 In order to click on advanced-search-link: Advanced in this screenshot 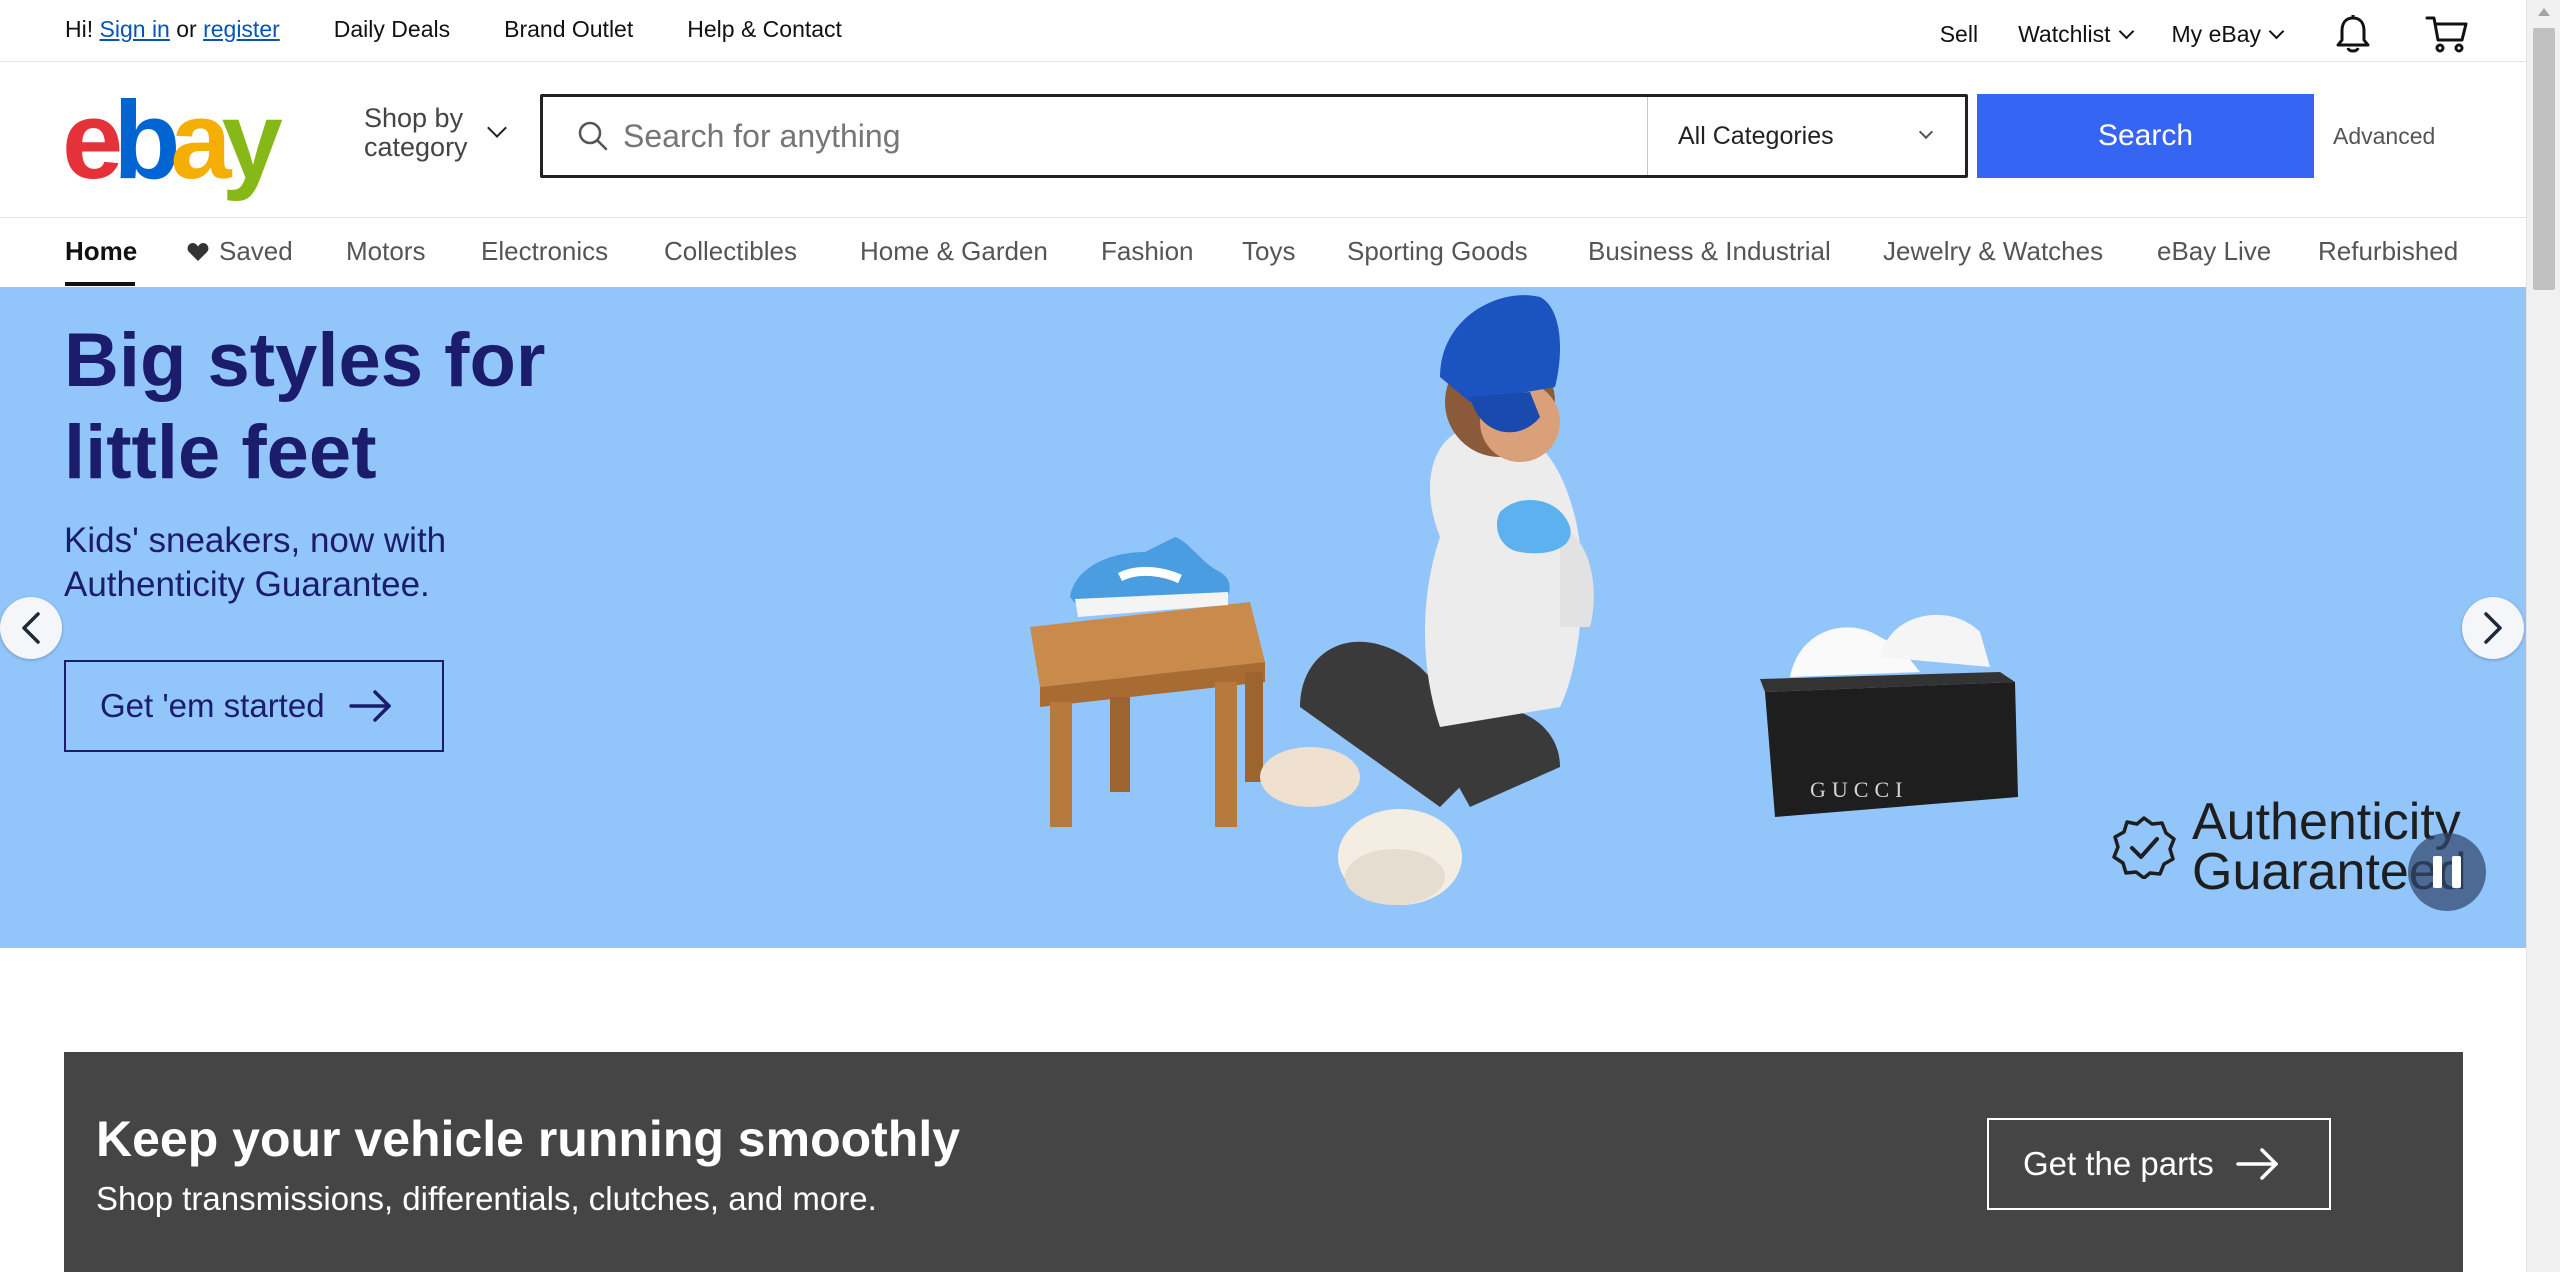, I will do `click(2384, 136)`.